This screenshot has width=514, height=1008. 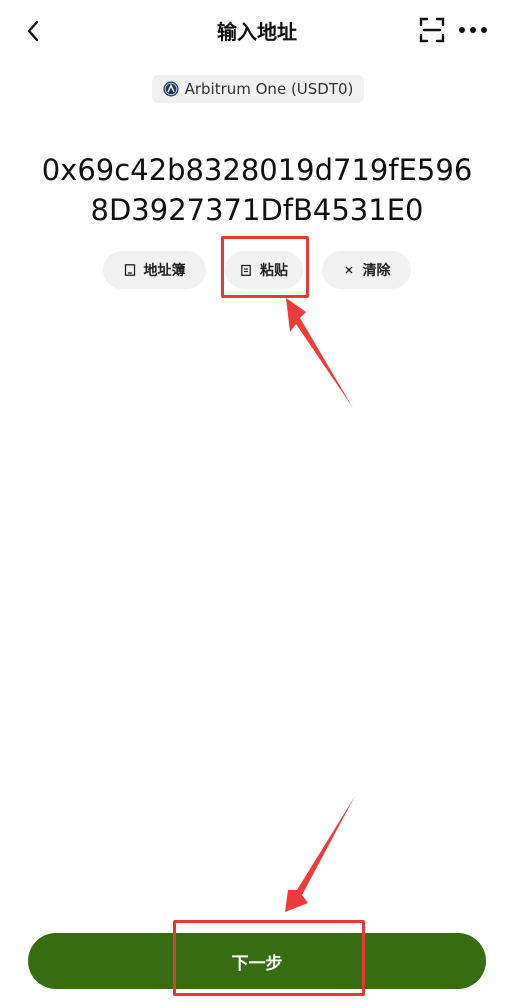 I want to click on address-line-1: 0x69c42b8328019d719fE596, so click(x=257, y=170).